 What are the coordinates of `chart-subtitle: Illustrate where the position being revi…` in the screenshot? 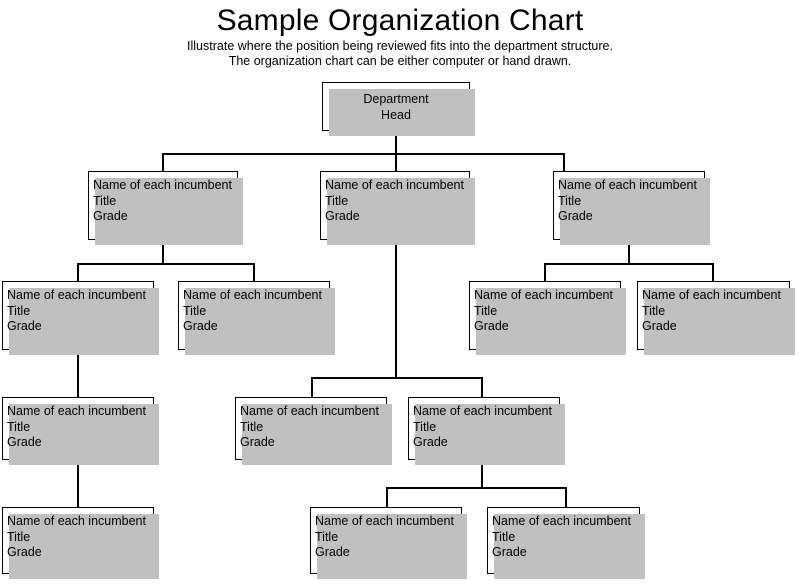 It's located at (400, 54).